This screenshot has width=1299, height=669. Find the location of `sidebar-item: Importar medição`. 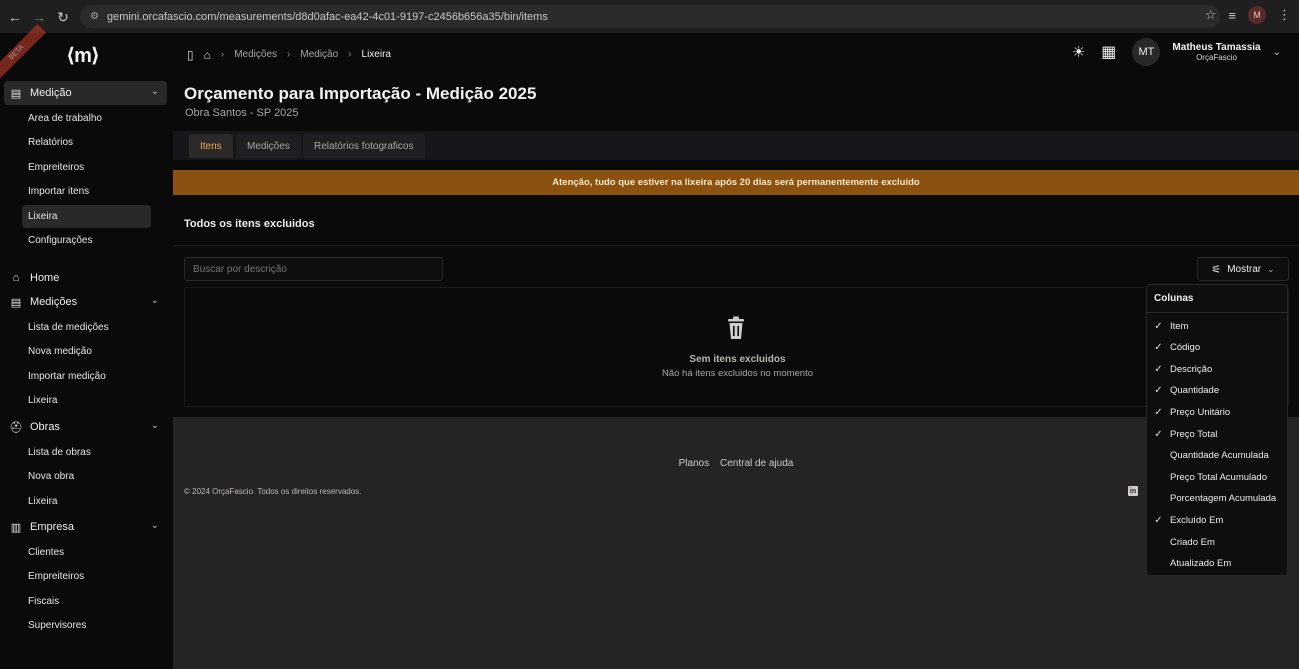

sidebar-item: Importar medição is located at coordinates (86, 376).